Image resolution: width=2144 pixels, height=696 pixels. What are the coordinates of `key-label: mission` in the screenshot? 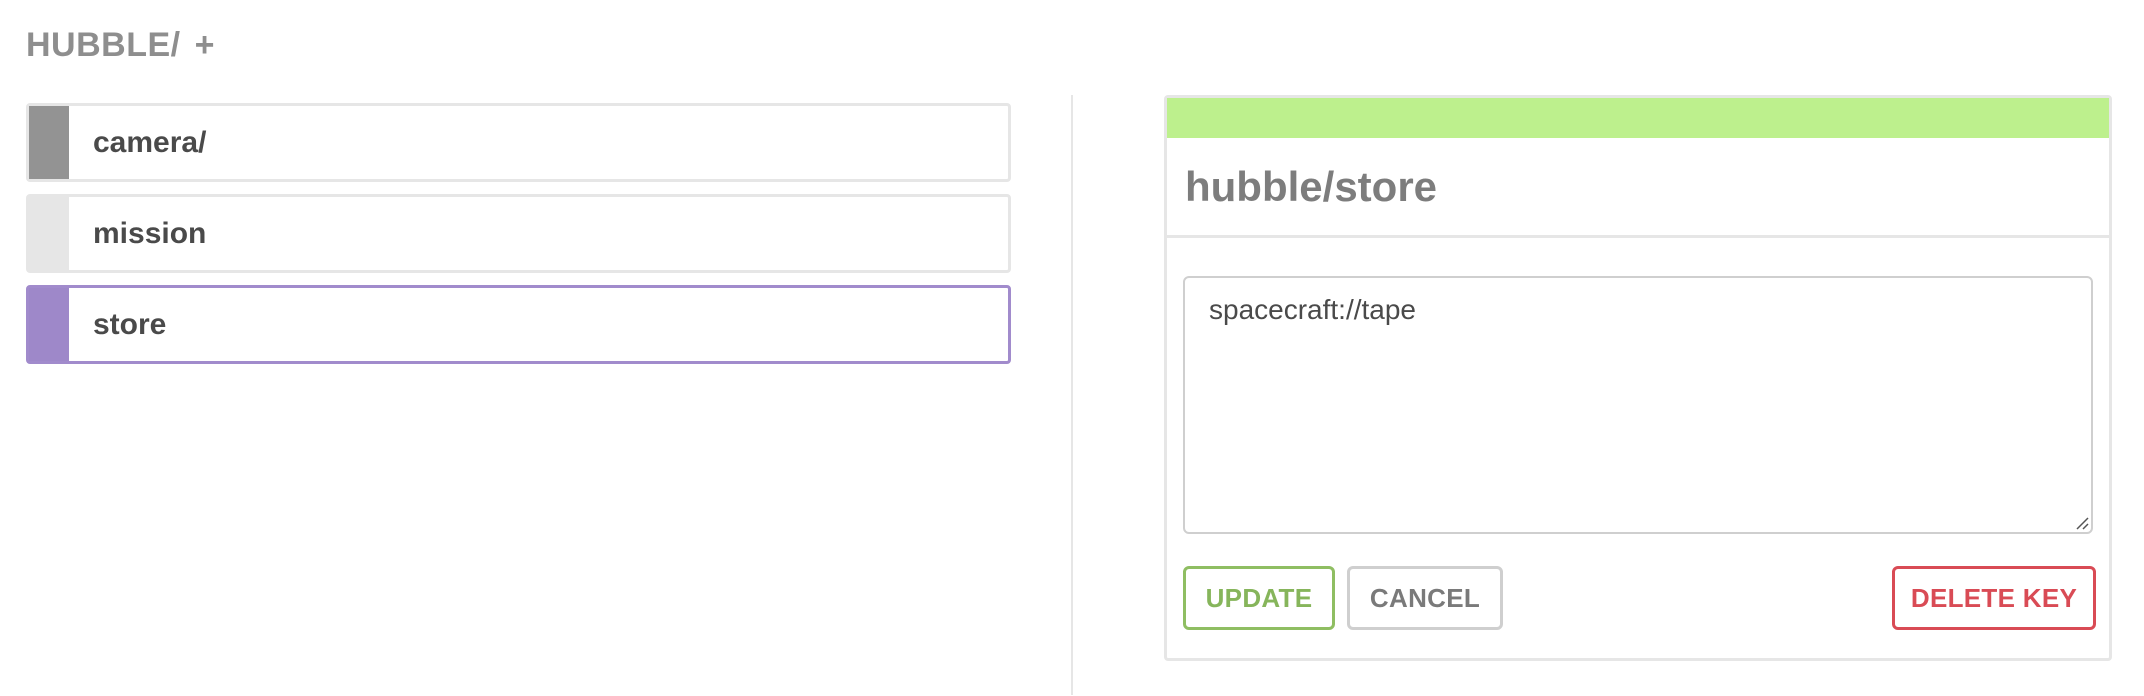 It's located at (150, 233).